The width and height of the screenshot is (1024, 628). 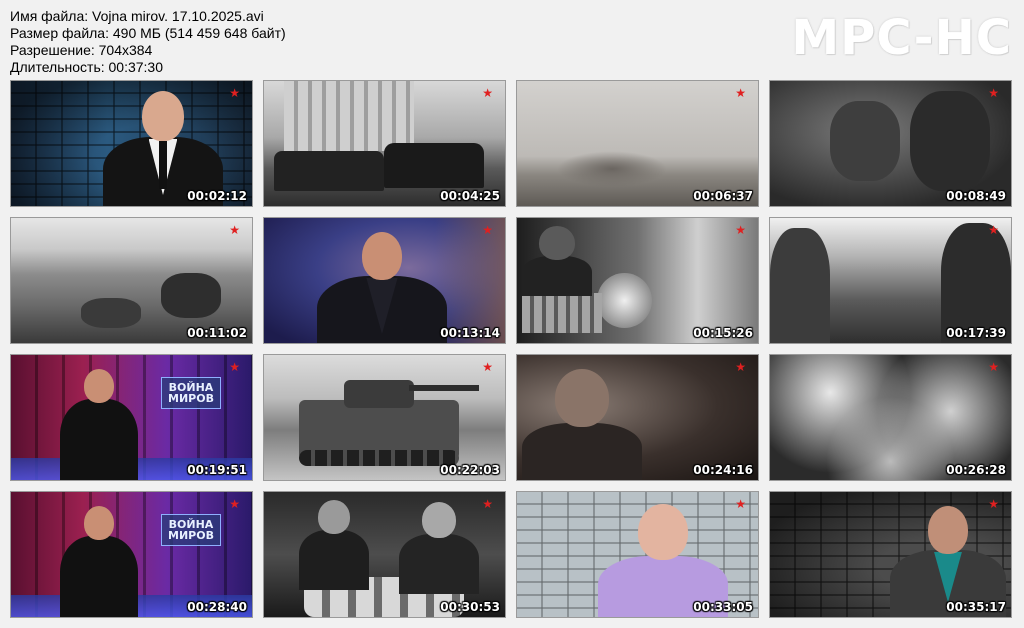 What do you see at coordinates (470, 607) in the screenshot?
I see `timestamp: 00:30:53` at bounding box center [470, 607].